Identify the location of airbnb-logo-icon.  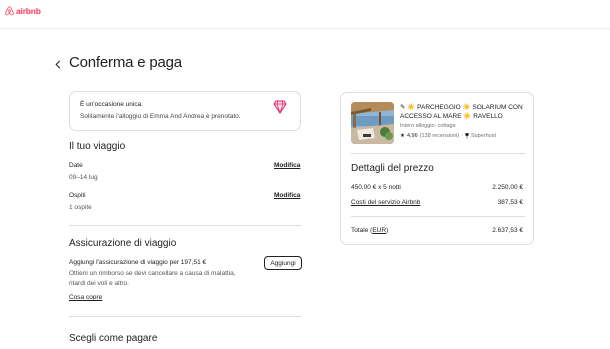
(9, 11).